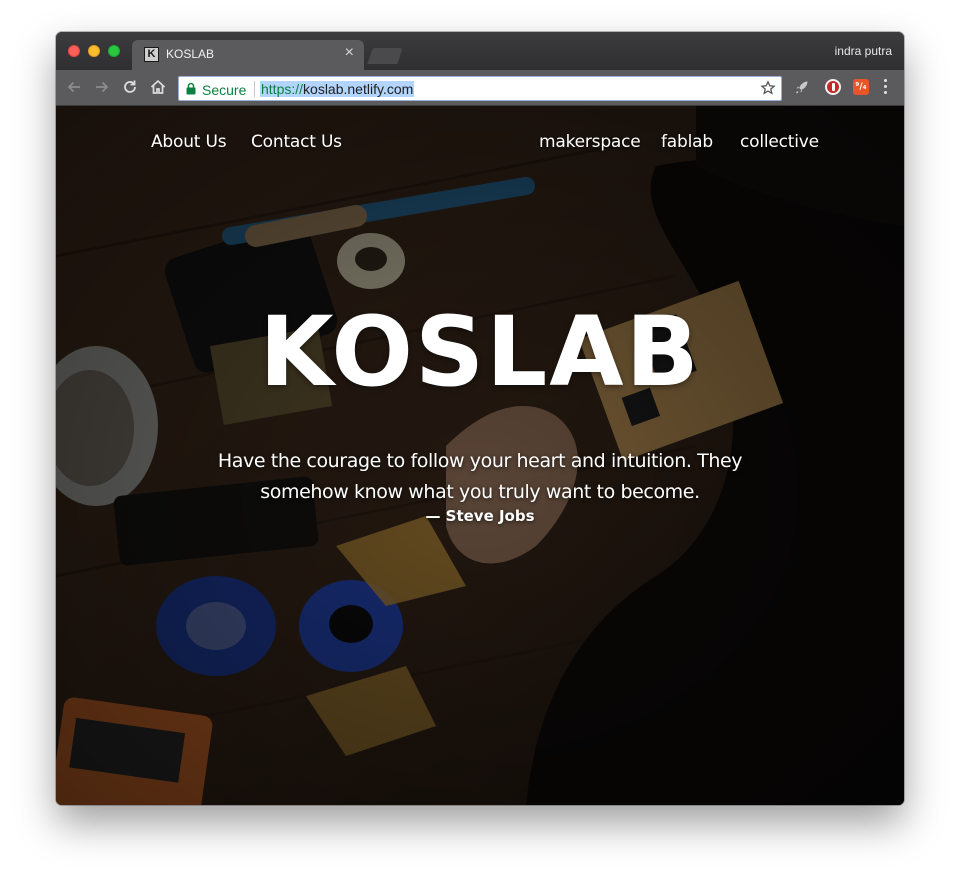 The image size is (960, 886). Describe the element at coordinates (114, 51) in the screenshot. I see `maximize-window-button` at that location.